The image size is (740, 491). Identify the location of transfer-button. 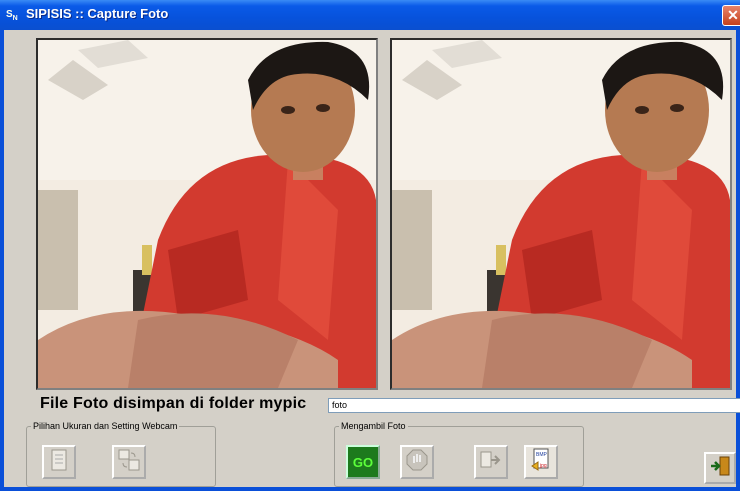
(491, 462).